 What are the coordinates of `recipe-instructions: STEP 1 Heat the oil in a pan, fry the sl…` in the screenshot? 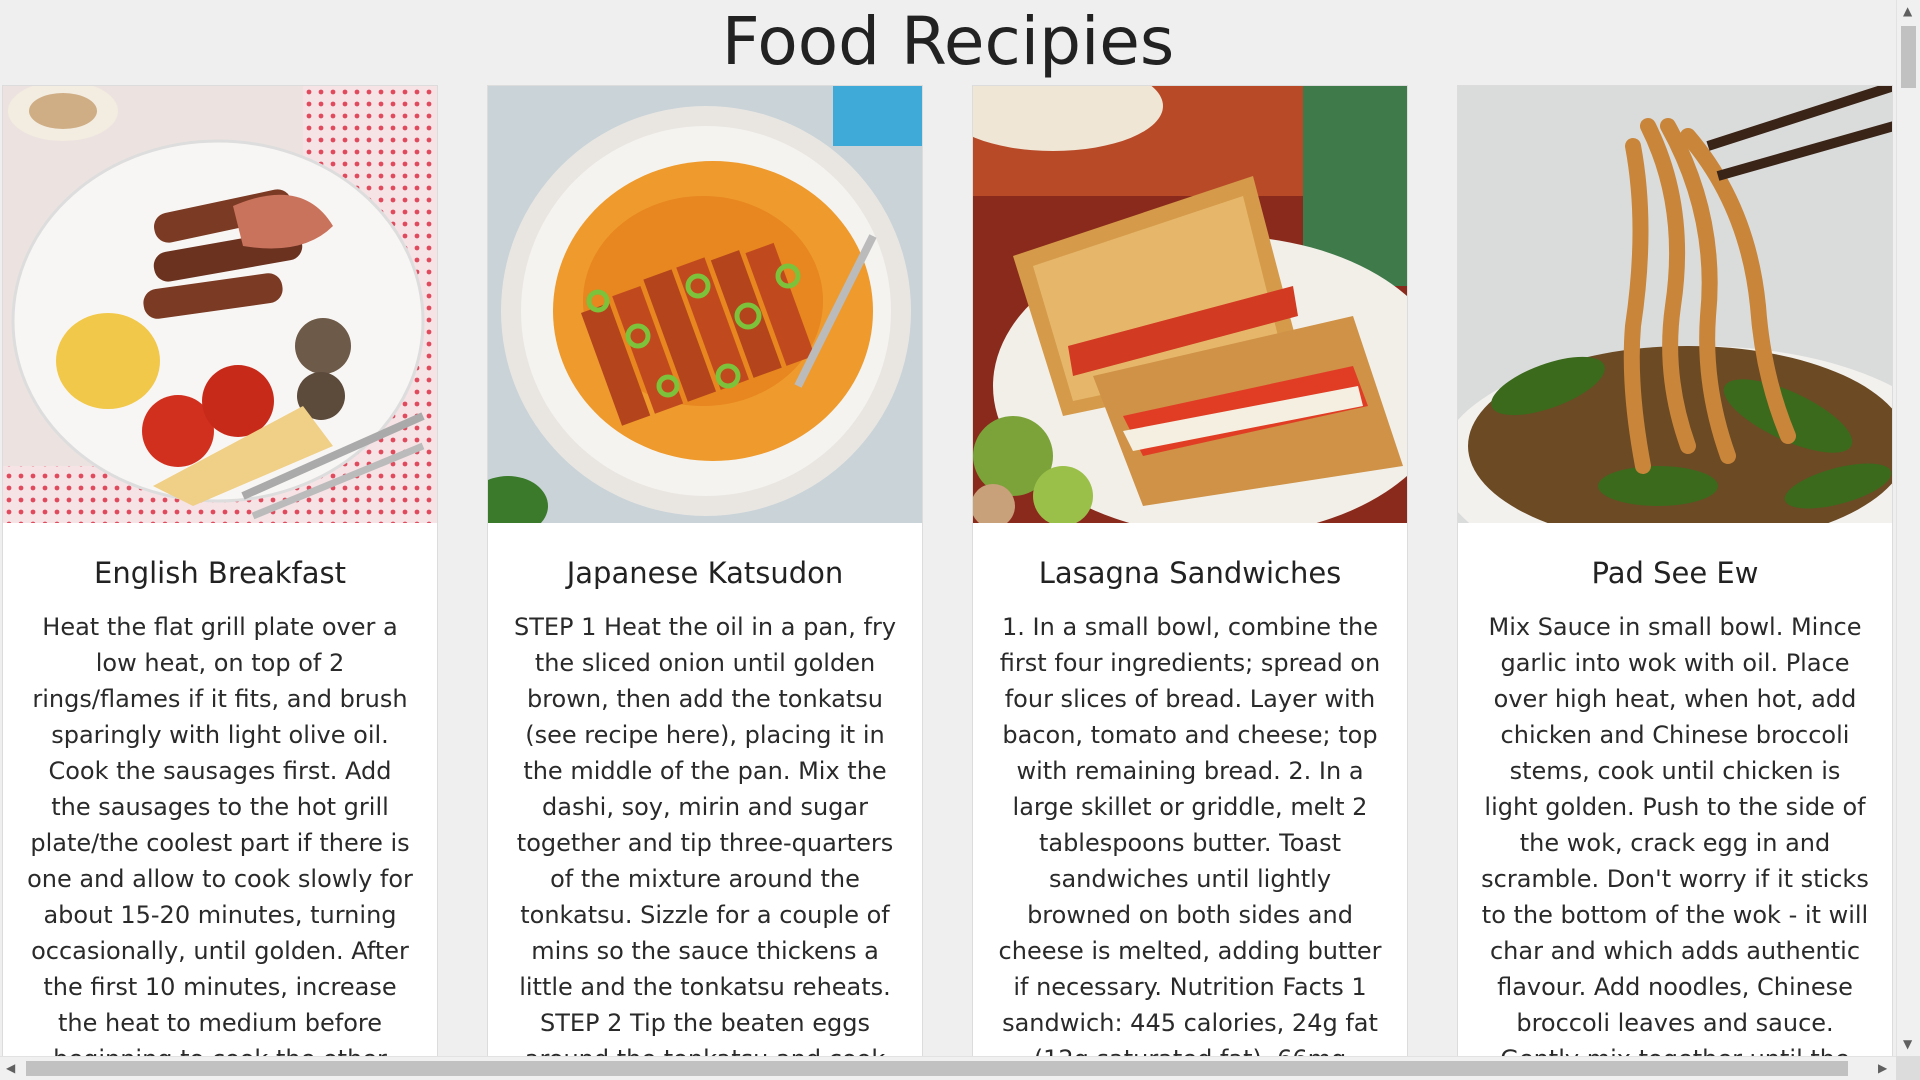 It's located at (705, 834).